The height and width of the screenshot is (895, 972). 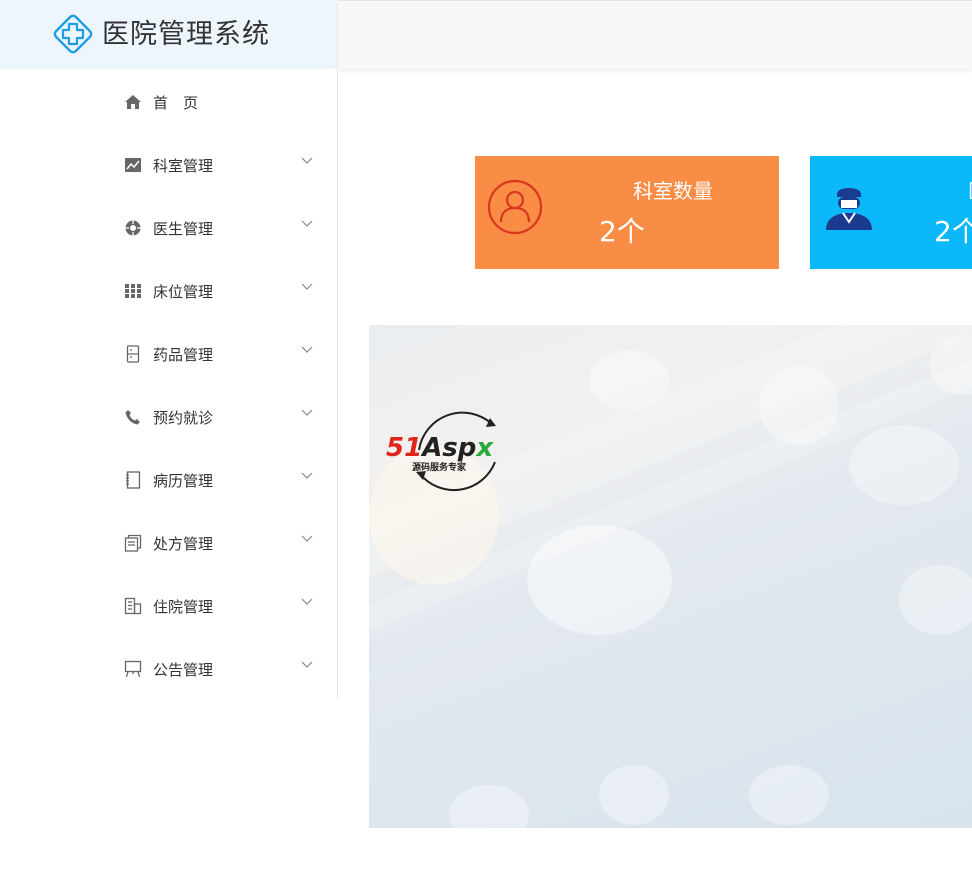 What do you see at coordinates (133, 669) in the screenshot?
I see `board-icon` at bounding box center [133, 669].